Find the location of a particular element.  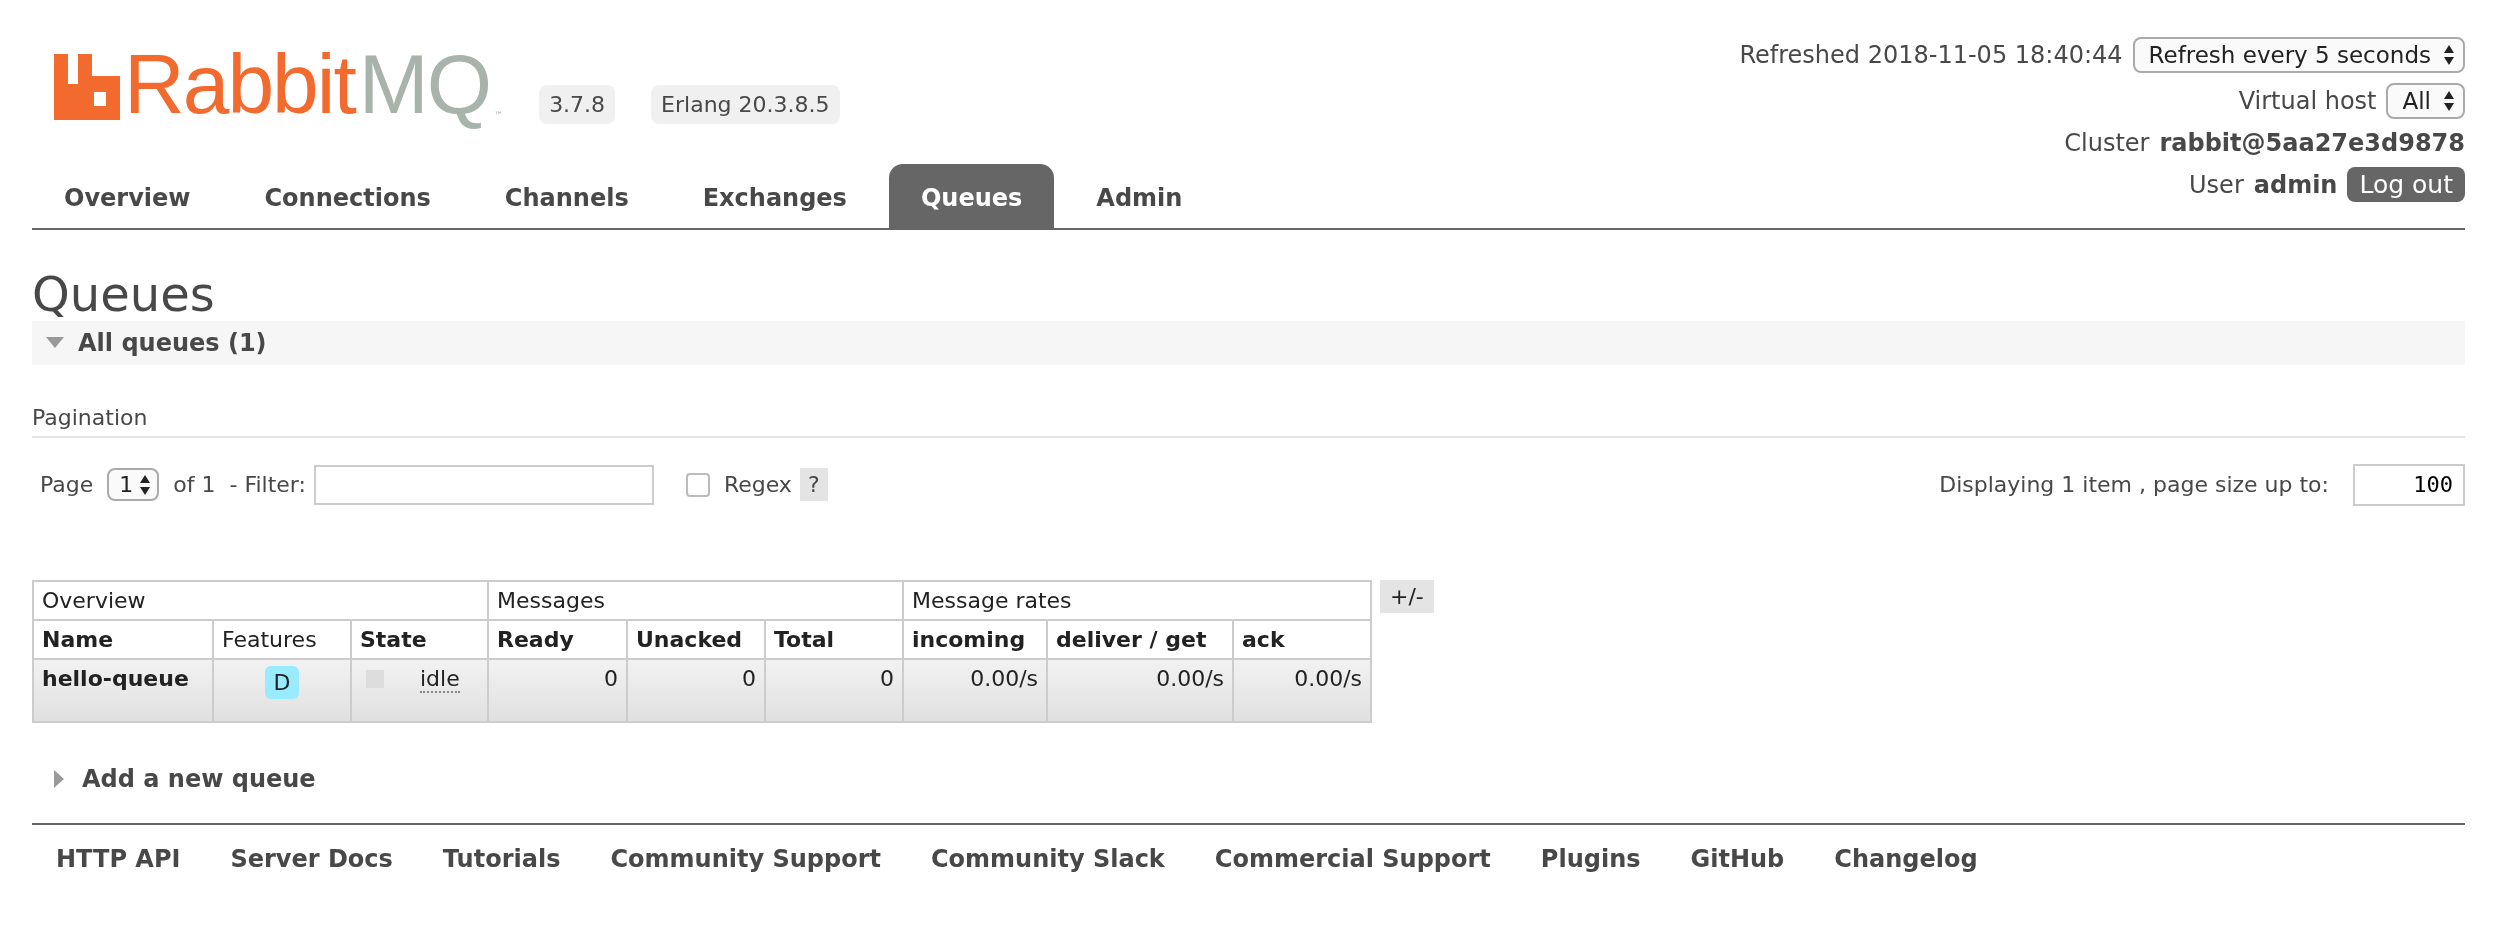

refreshed-timestamp: Refreshed 2018-11-05 18:40:44 is located at coordinates (1931, 55).